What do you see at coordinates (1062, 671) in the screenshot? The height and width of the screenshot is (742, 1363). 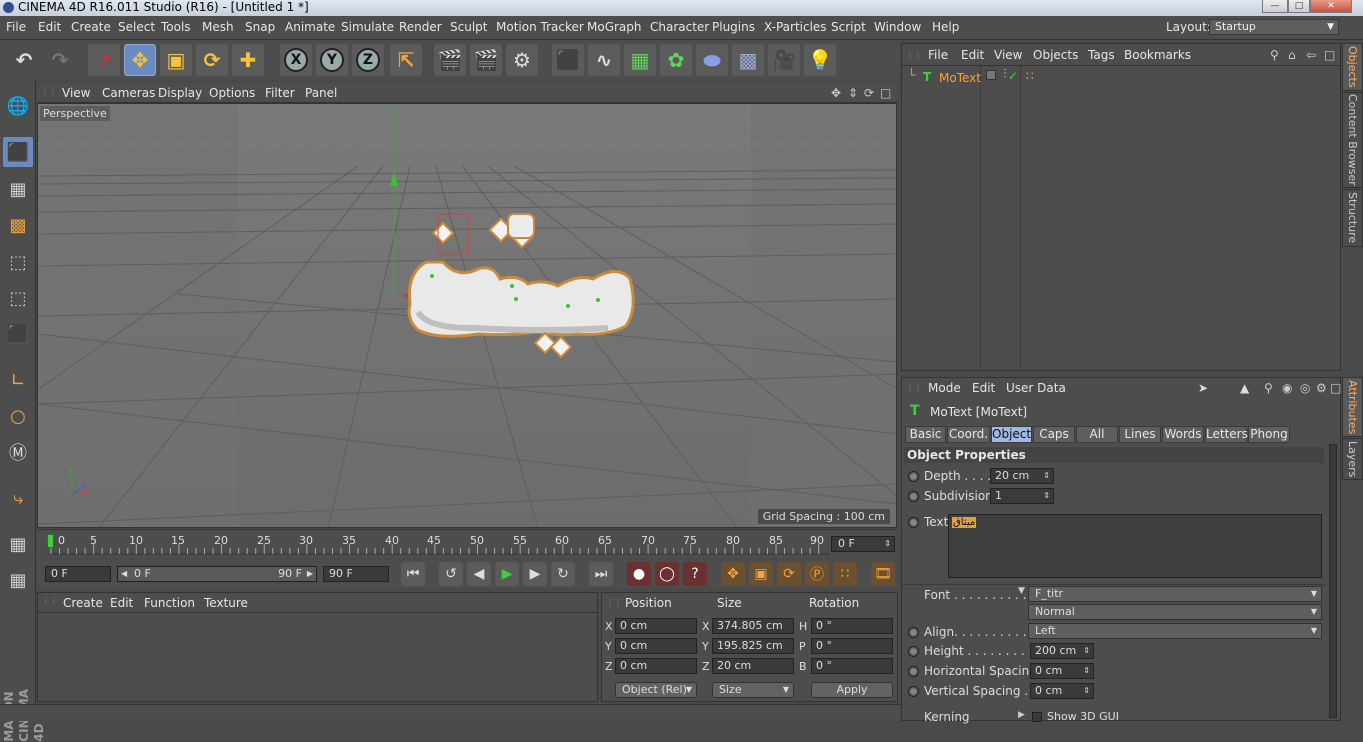 I see `horizontal-spacing-field: 0 cm ⇕` at bounding box center [1062, 671].